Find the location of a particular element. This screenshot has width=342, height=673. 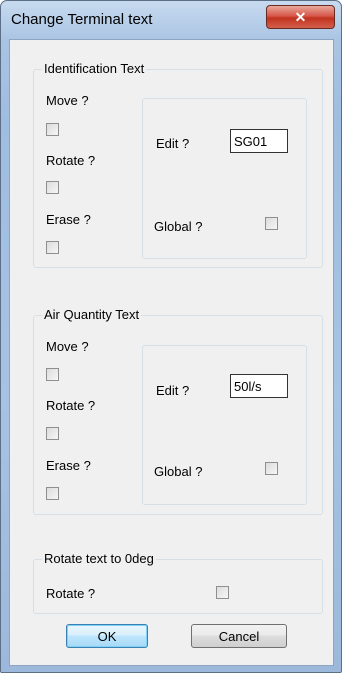

id-edit-input is located at coordinates (259, 141).